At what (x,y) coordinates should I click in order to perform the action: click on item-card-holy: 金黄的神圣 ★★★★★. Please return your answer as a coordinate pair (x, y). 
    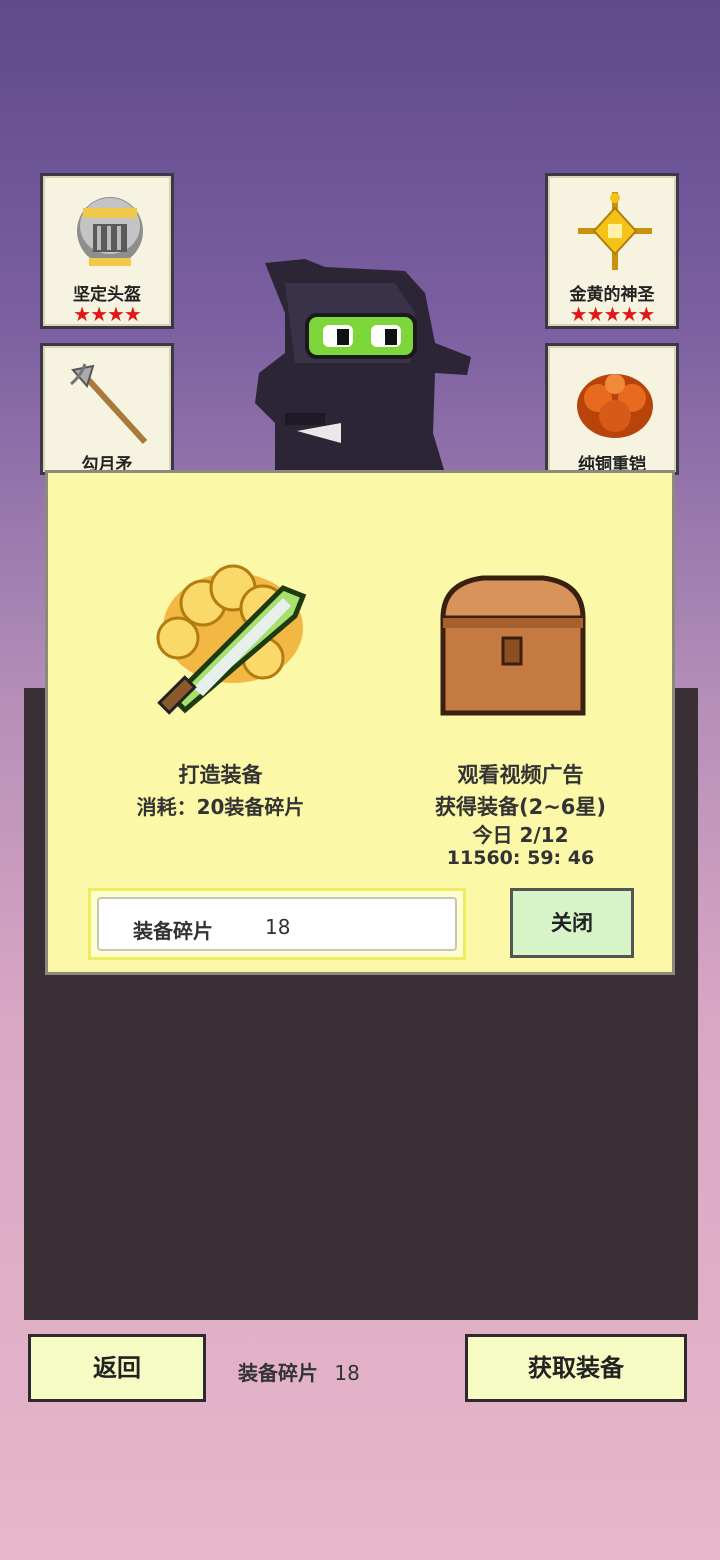
    Looking at the image, I should click on (612, 251).